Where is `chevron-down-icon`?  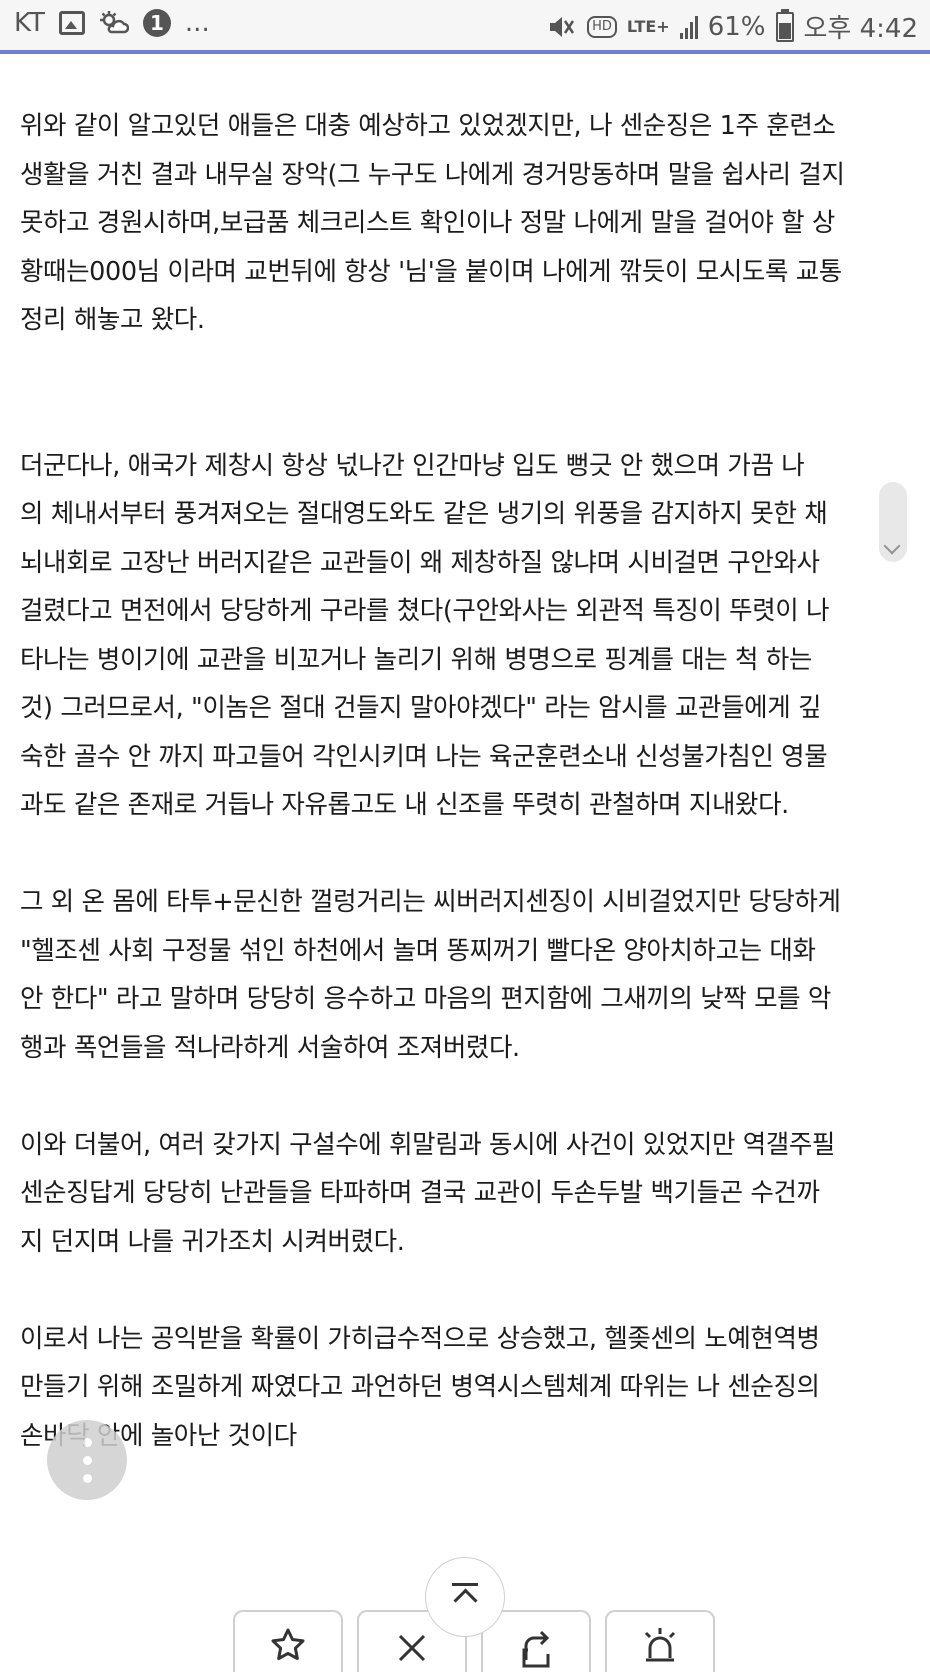
chevron-down-icon is located at coordinates (892, 546).